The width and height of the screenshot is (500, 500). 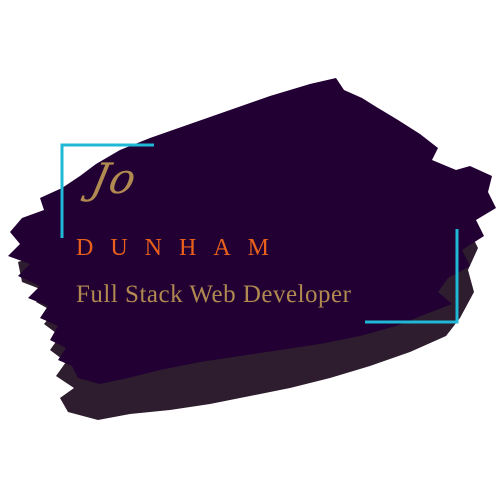 I want to click on logo-first-name: Jo, so click(x=114, y=178).